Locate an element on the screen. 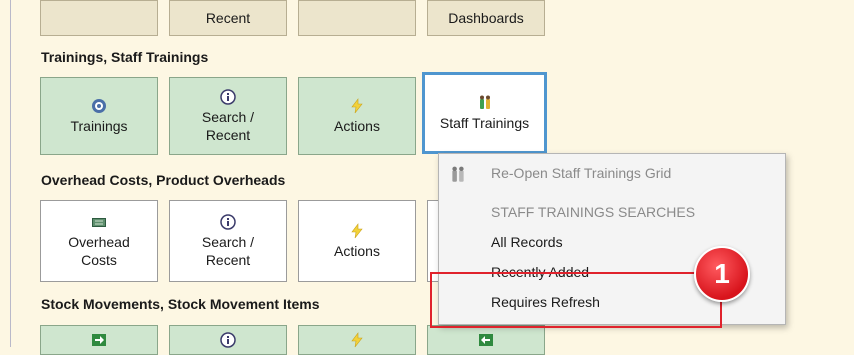  arrow-right-icon is located at coordinates (99, 340).